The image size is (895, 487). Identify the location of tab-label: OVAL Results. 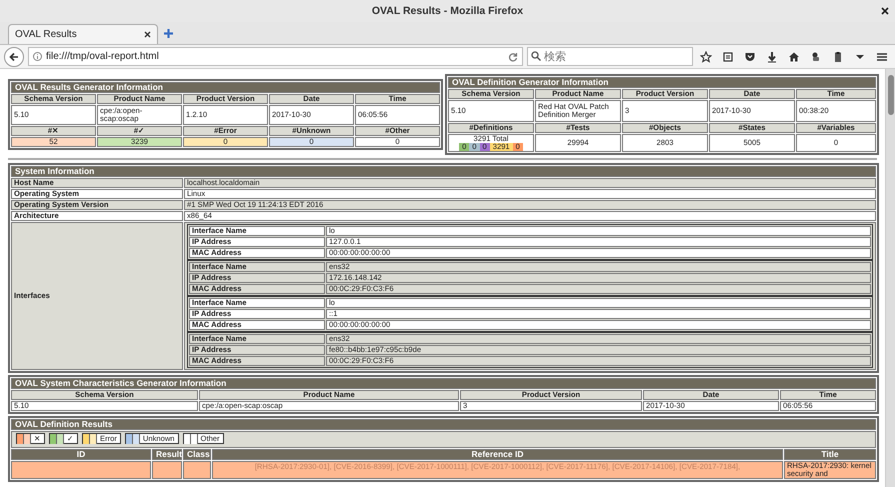
(46, 35).